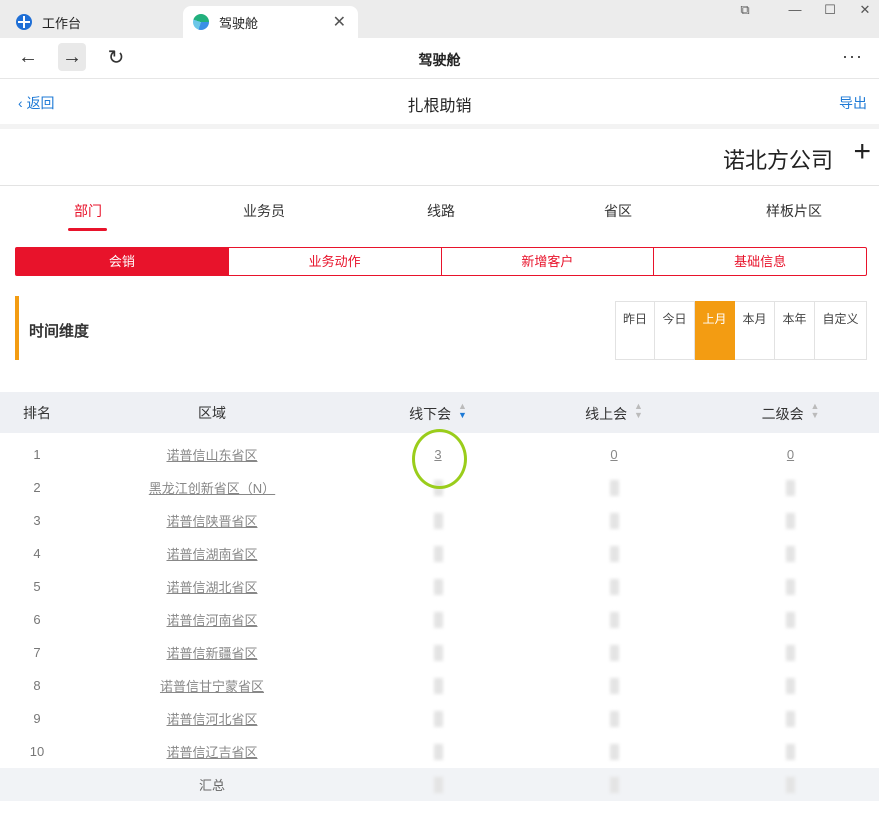 The height and width of the screenshot is (832, 879). I want to click on rank-cell: 3, so click(37, 520).